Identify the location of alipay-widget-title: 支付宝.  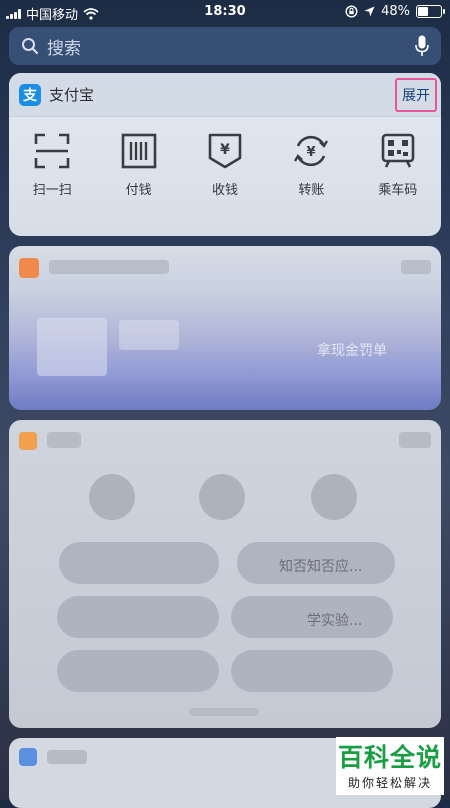
(72, 95).